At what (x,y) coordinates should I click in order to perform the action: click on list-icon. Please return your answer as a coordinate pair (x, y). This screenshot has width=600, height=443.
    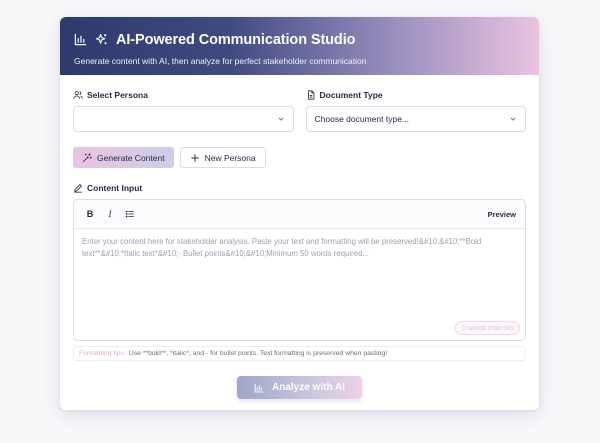
    Looking at the image, I should click on (129, 214).